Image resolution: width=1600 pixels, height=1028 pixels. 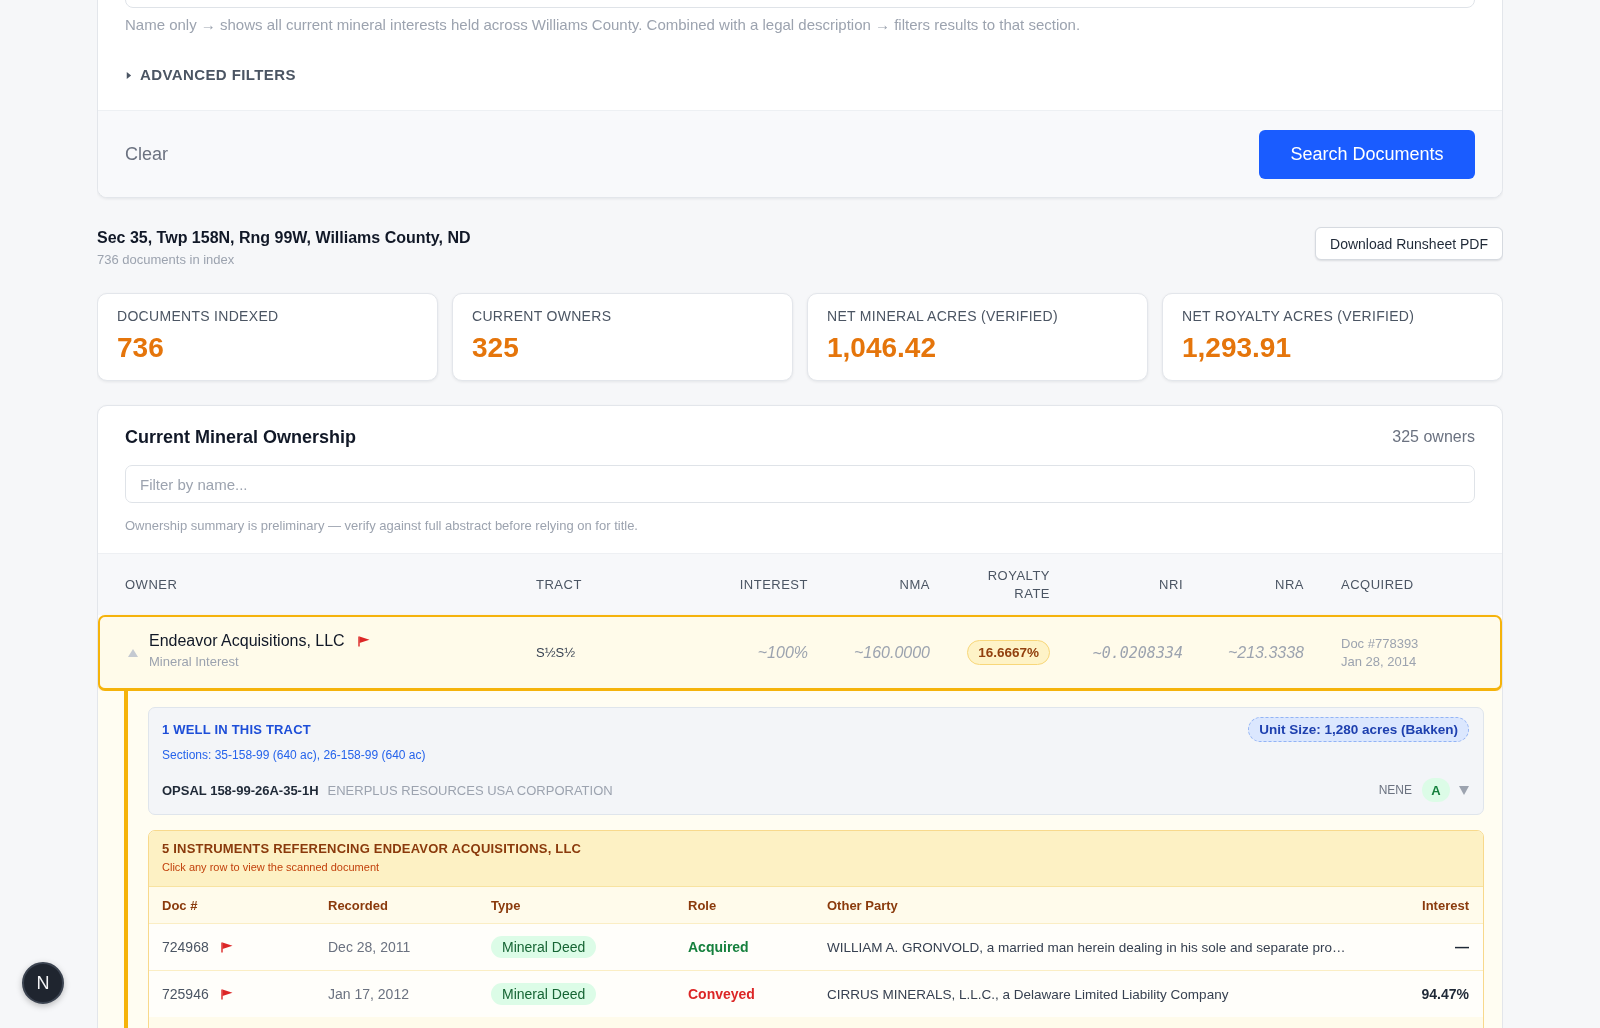 What do you see at coordinates (1358, 729) in the screenshot?
I see `unit-size-badge: Unit Size: 1,280 acres (Bakken)` at bounding box center [1358, 729].